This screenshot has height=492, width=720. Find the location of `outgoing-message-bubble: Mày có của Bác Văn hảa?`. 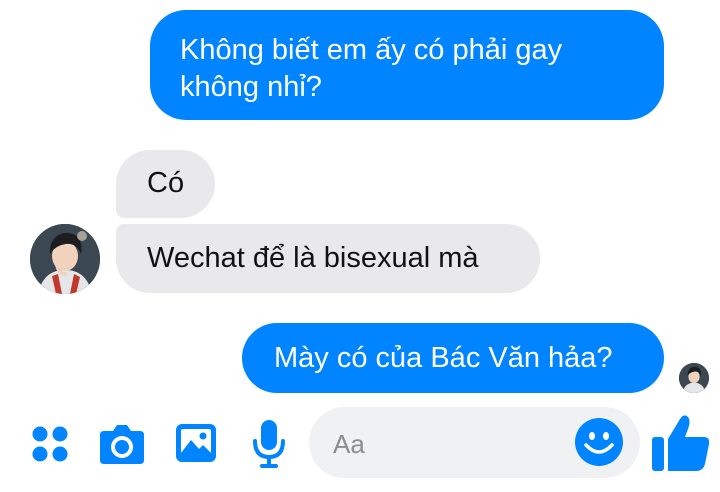

outgoing-message-bubble: Mày có của Bác Văn hảa? is located at coordinates (453, 358).